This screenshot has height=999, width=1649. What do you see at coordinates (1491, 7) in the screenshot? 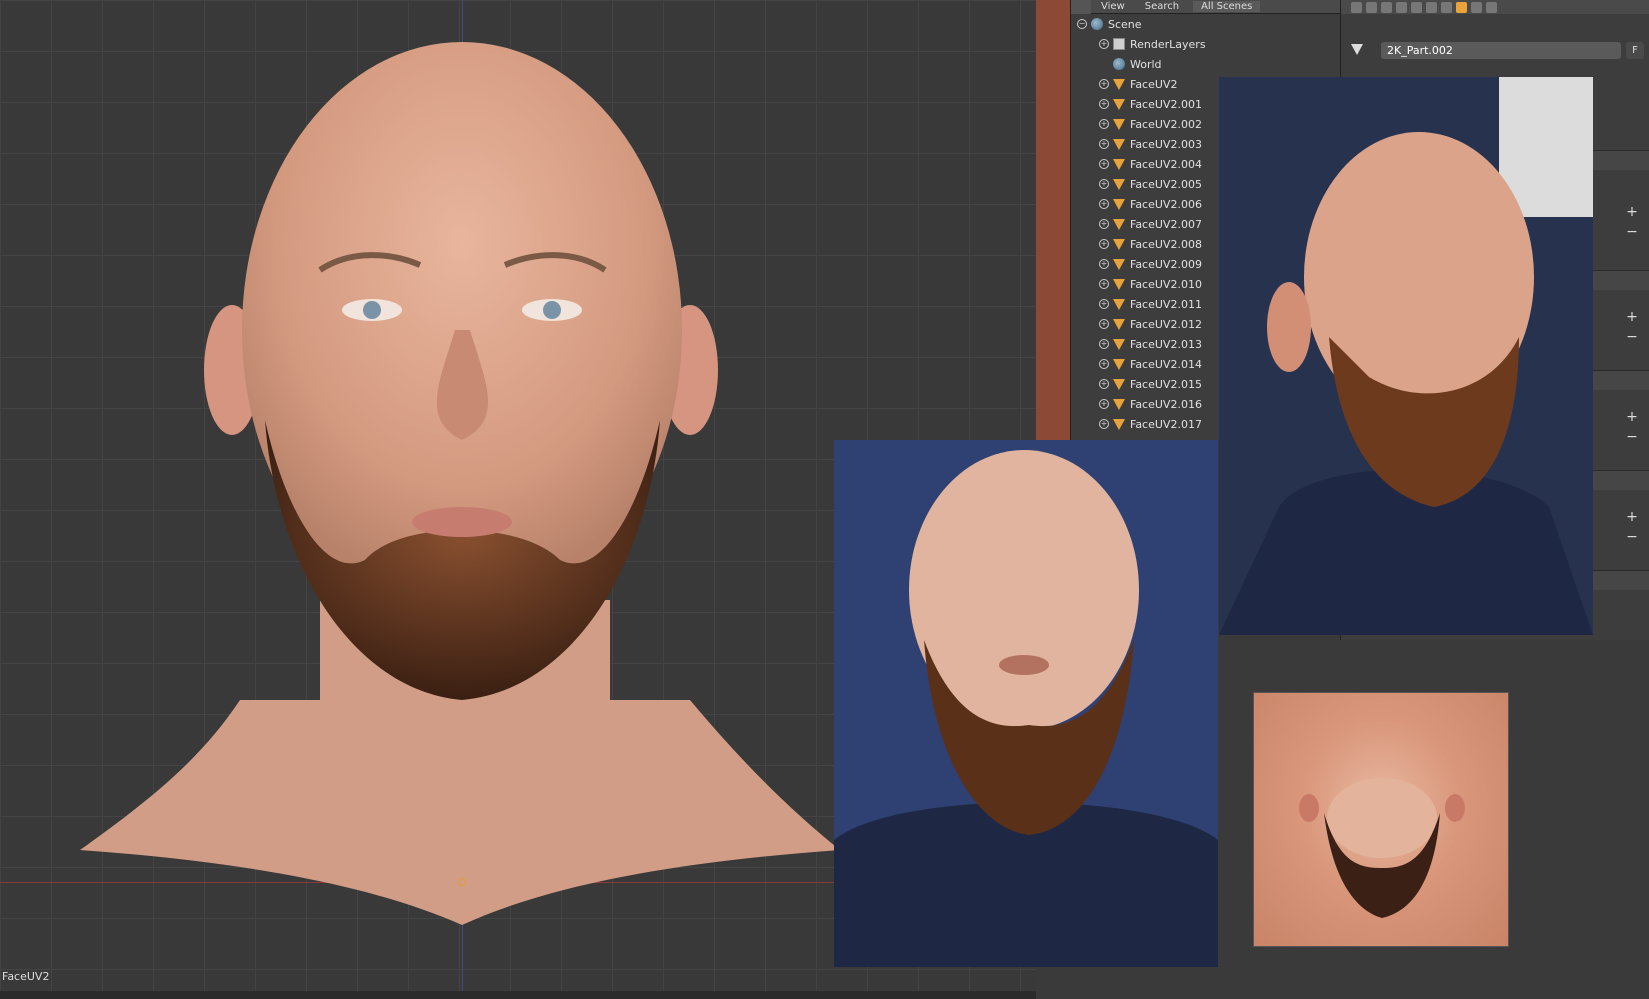
I see `texture-tab-icon` at bounding box center [1491, 7].